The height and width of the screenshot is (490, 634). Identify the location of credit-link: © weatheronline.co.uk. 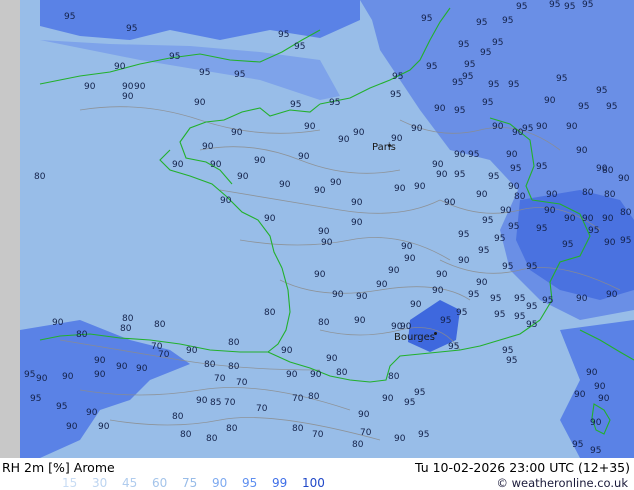
(562, 483).